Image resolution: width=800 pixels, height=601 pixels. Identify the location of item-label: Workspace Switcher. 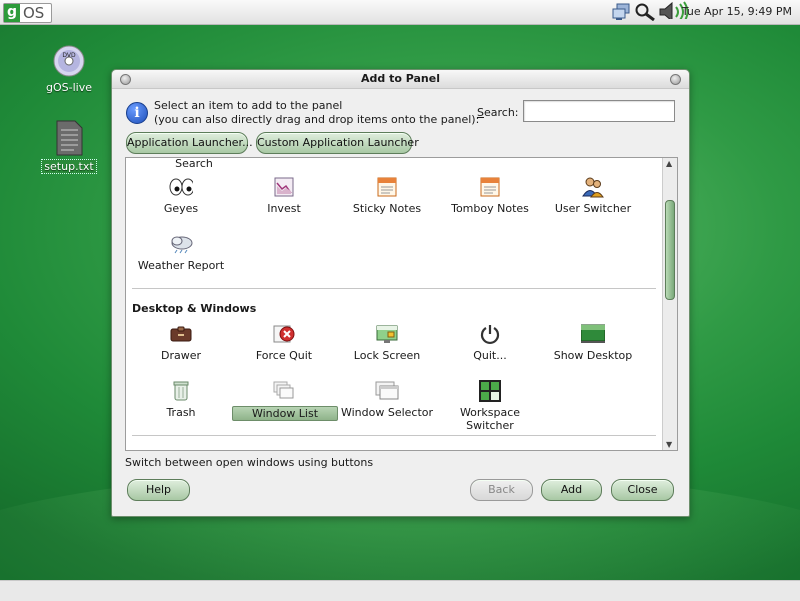
(490, 419).